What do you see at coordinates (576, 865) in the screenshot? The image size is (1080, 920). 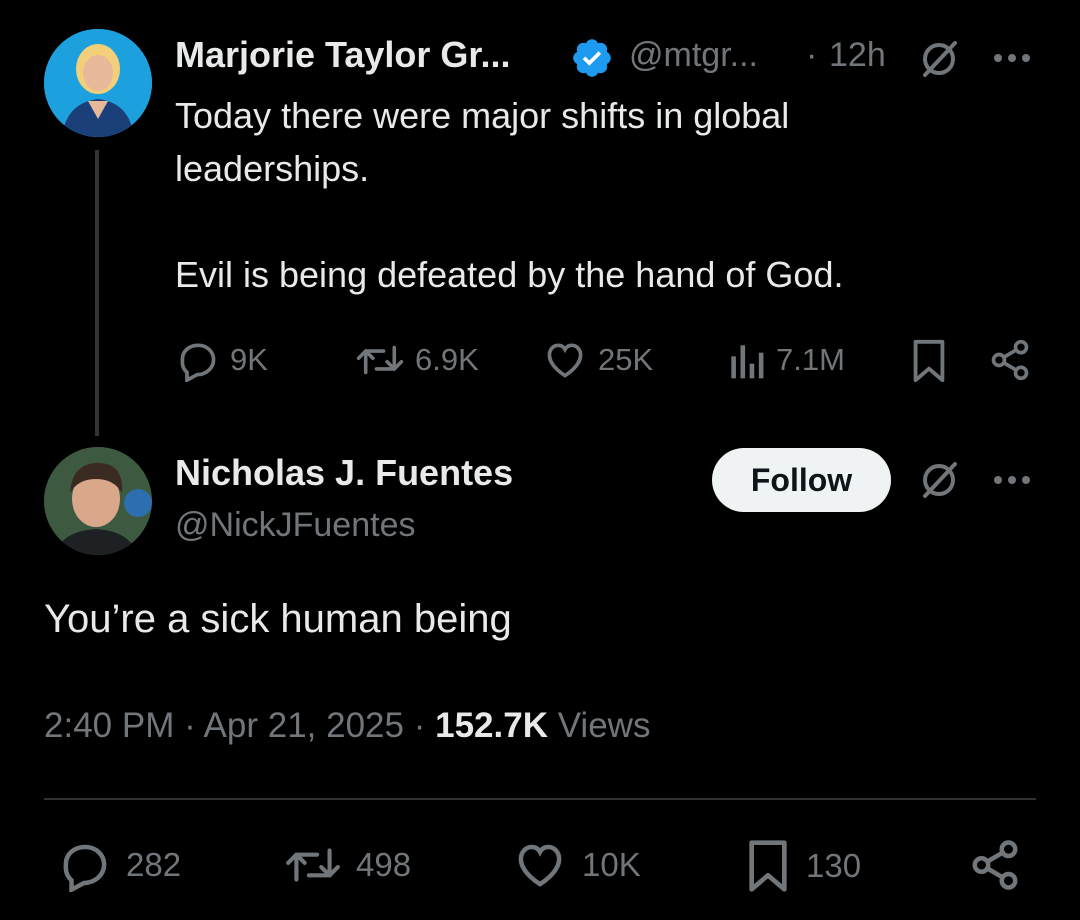 I see `like-button: 10K` at bounding box center [576, 865].